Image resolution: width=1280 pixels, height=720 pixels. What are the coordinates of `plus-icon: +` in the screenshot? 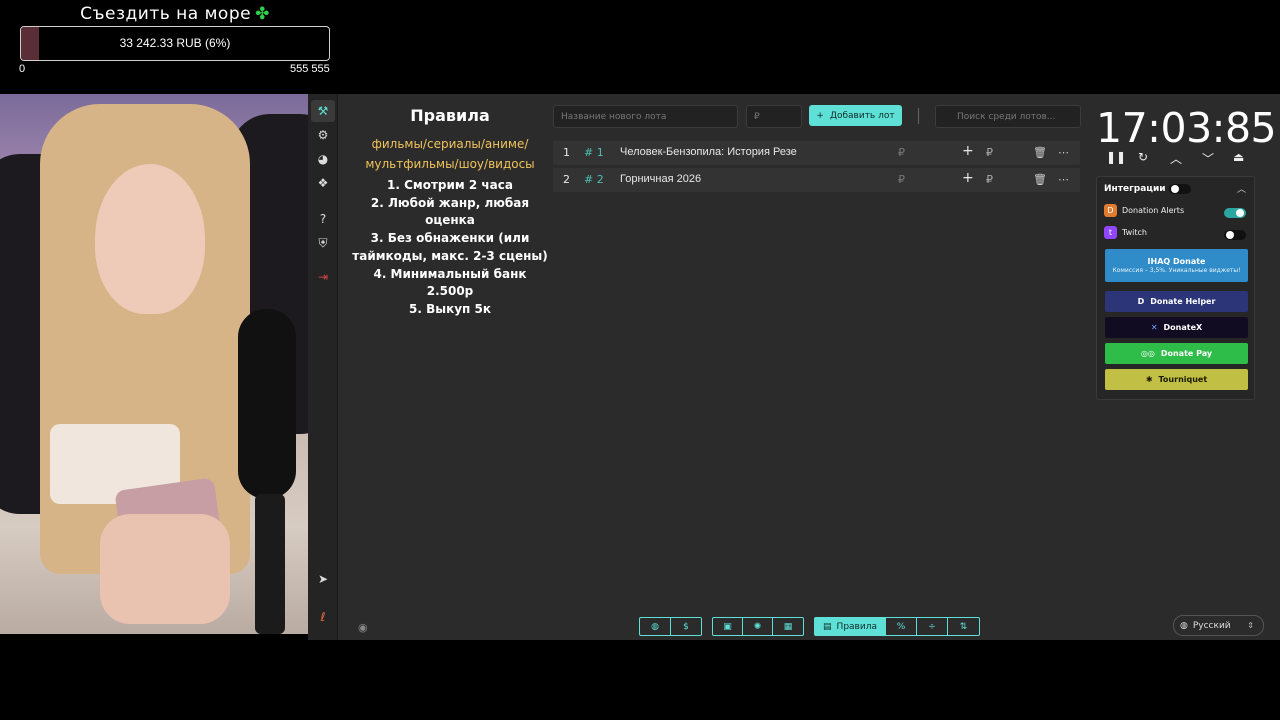 It's located at (820, 115).